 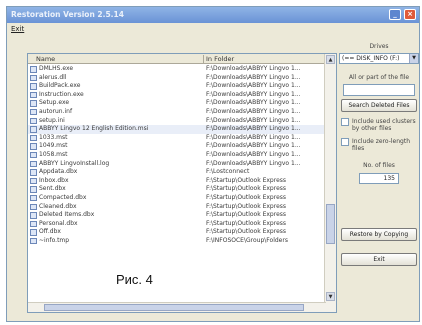 What do you see at coordinates (177, 198) in the screenshot?
I see `table-row: Compacted.dbx F:\Startup\Outlook Express` at bounding box center [177, 198].